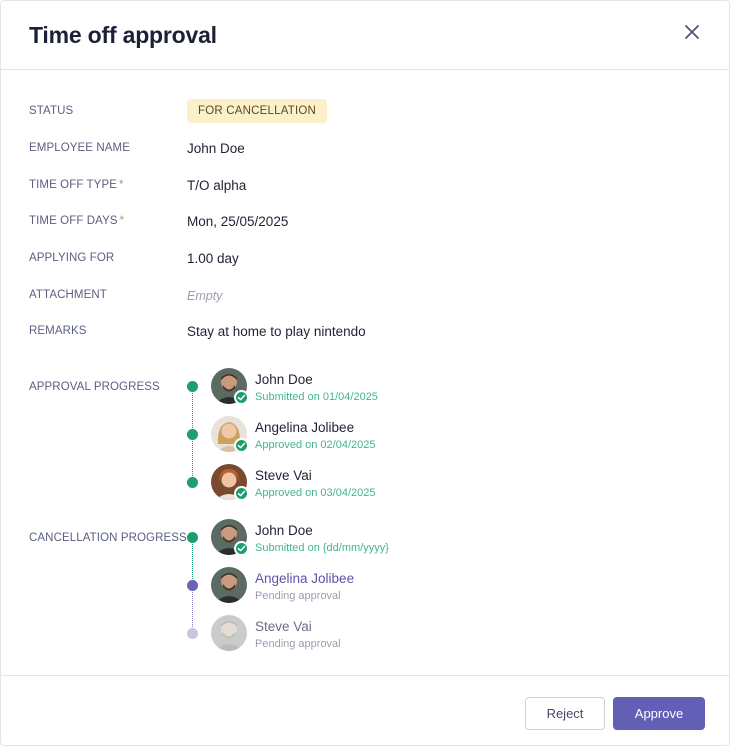 The height and width of the screenshot is (746, 730). I want to click on cancellation-progress-label: CANCELLATION PROGRESS, so click(108, 538).